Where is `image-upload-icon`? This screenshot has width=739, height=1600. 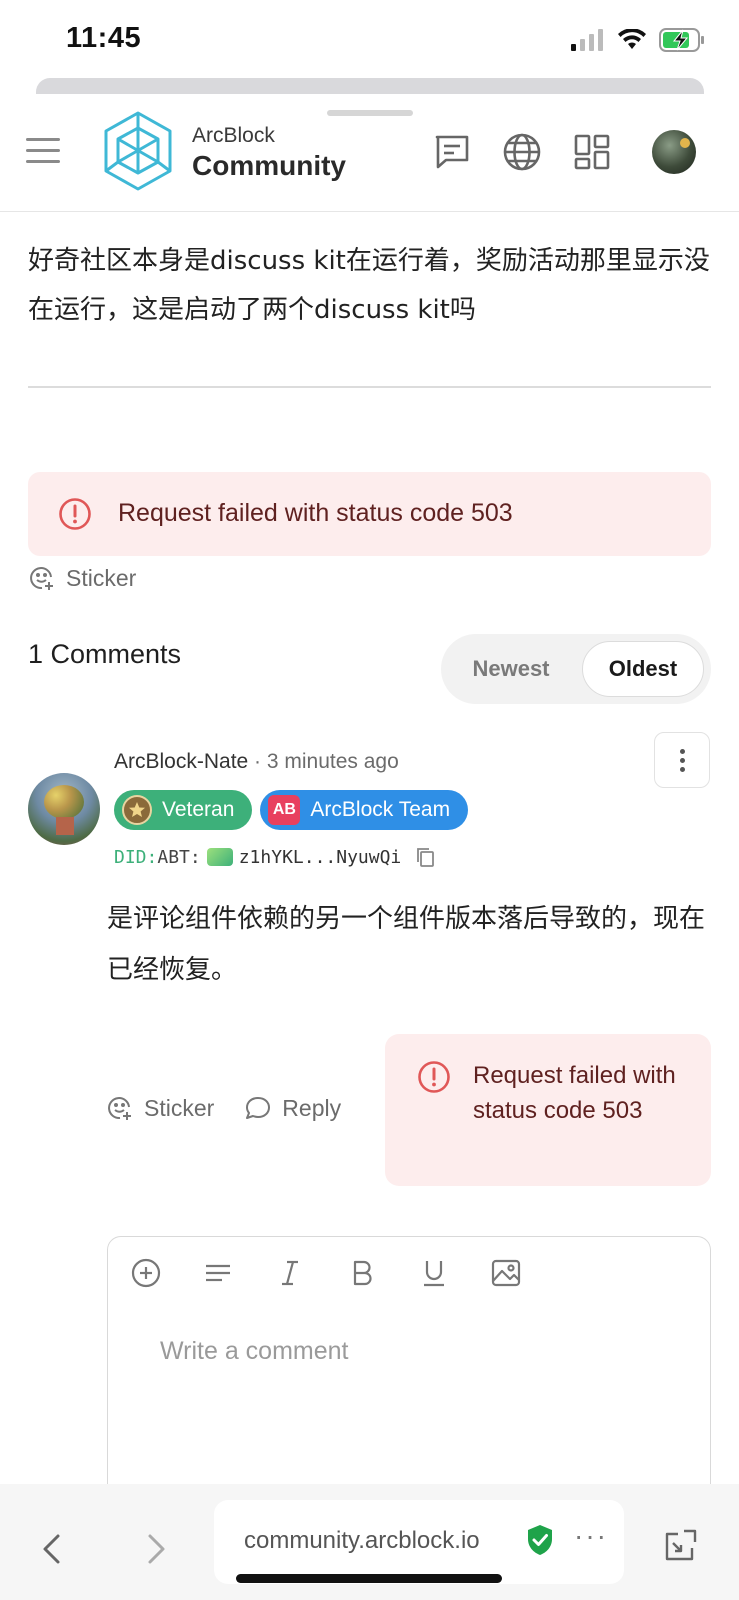 image-upload-icon is located at coordinates (506, 1273).